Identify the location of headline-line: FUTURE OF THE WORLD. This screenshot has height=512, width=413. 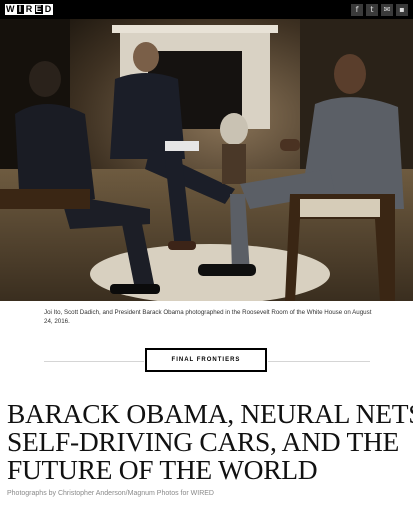
(162, 469).